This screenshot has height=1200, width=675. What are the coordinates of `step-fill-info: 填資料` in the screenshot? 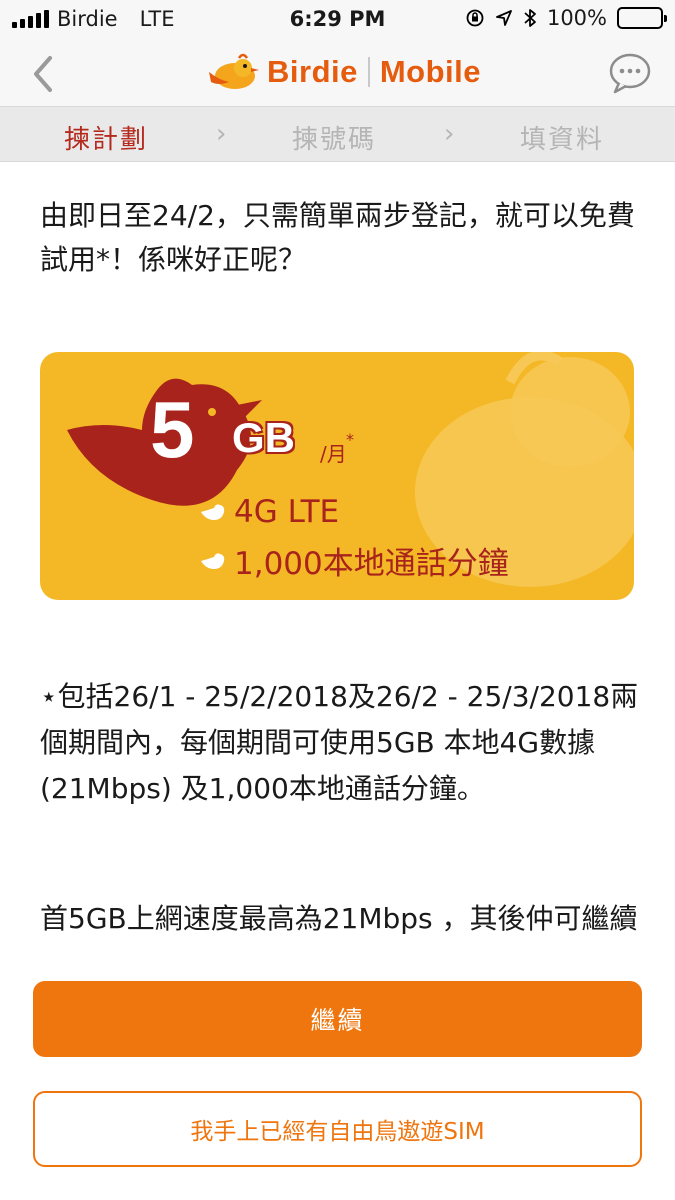 It's located at (562, 140).